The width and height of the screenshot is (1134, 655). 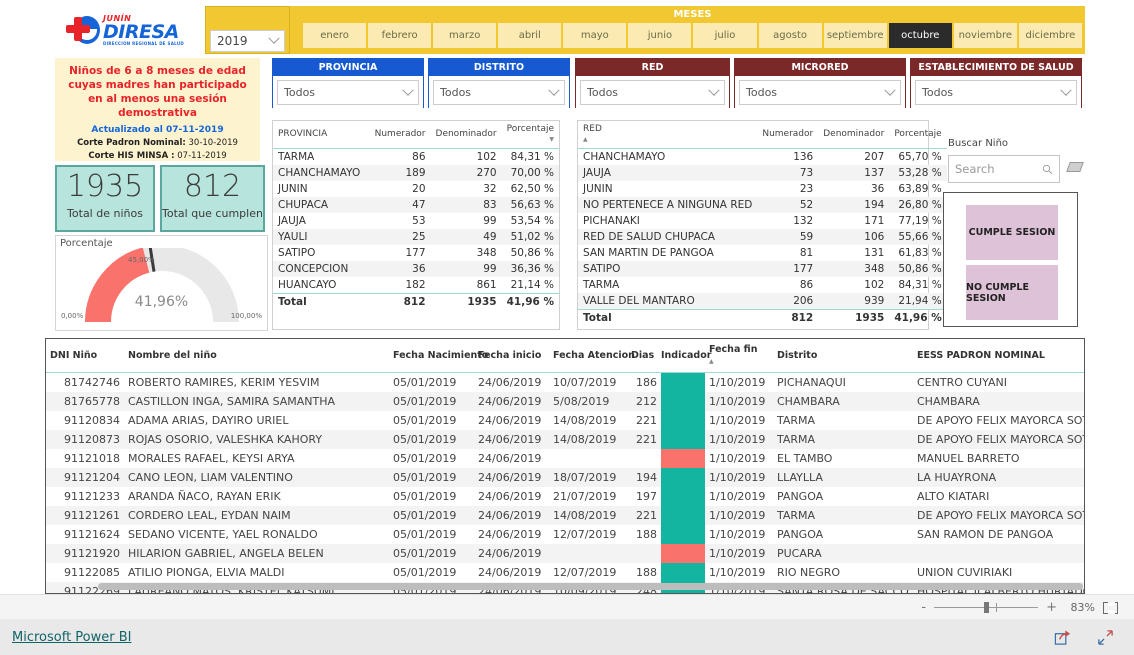 What do you see at coordinates (855, 35) in the screenshot?
I see `month-item-septiembre: septiembre` at bounding box center [855, 35].